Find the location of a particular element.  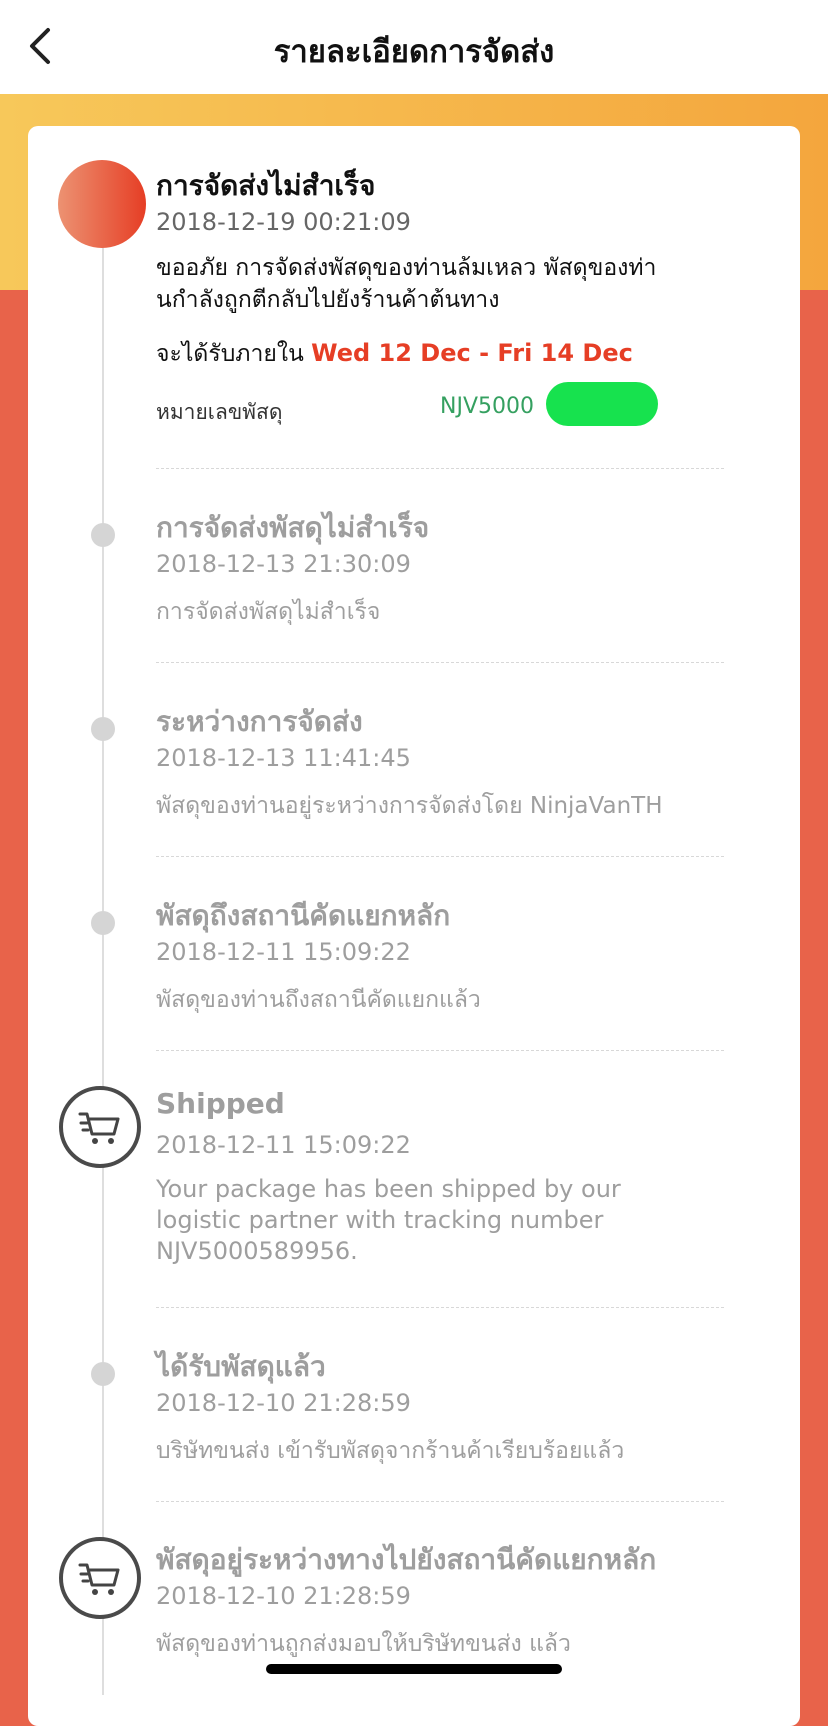

event-title: ระหว่างการจัดส่ง is located at coordinates (259, 721).